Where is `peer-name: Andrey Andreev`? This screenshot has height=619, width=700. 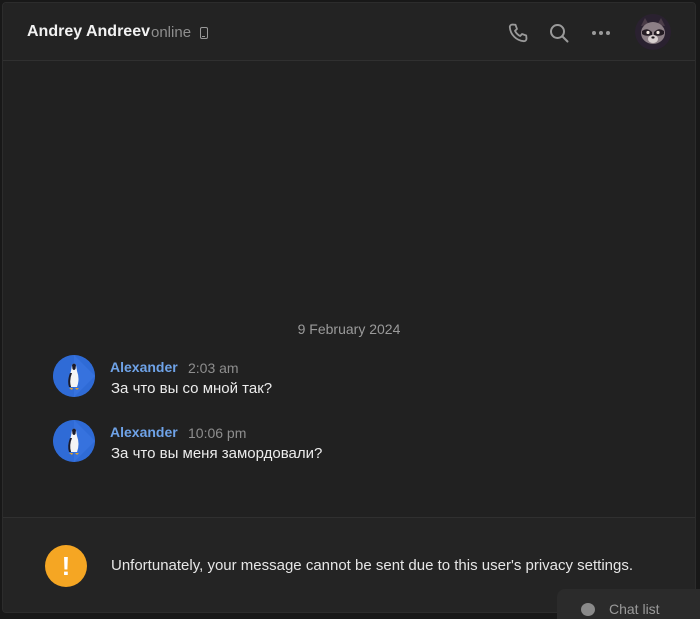
peer-name: Andrey Andreev is located at coordinates (88, 32).